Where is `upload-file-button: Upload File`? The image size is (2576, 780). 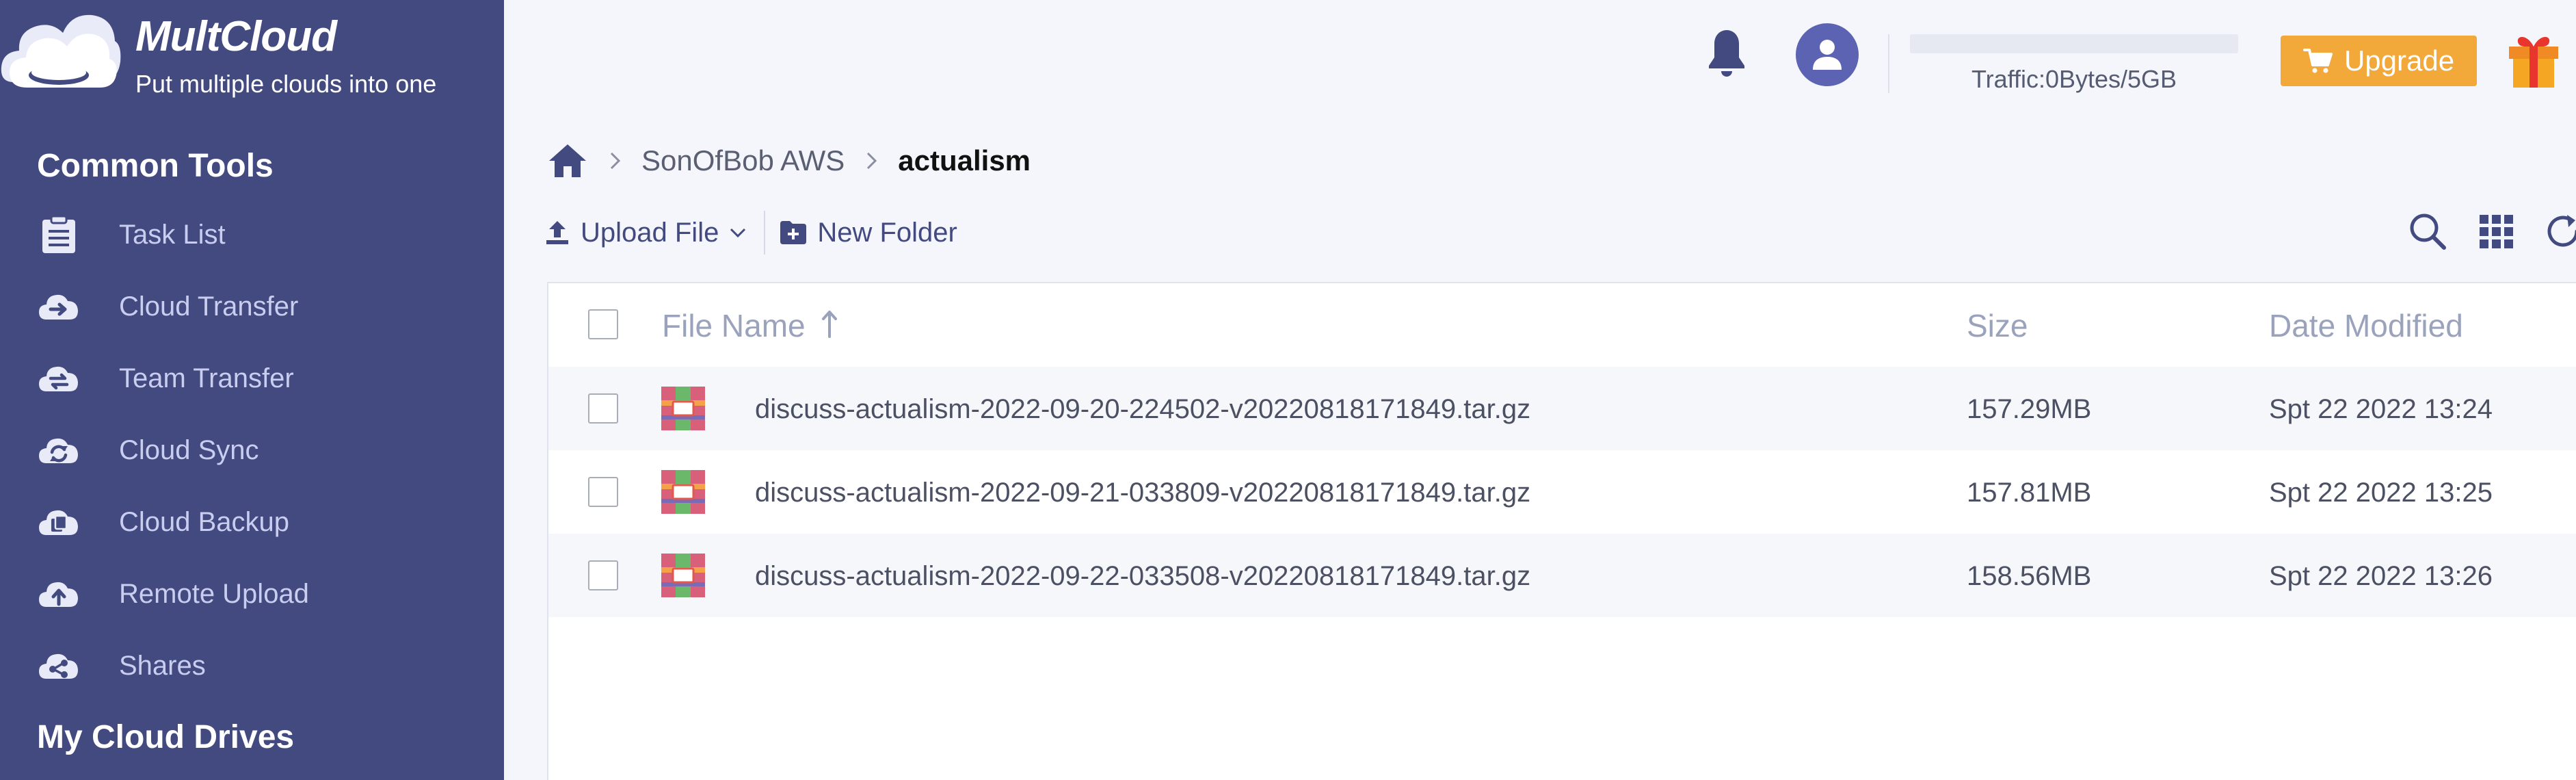 upload-file-button: Upload File is located at coordinates (645, 233).